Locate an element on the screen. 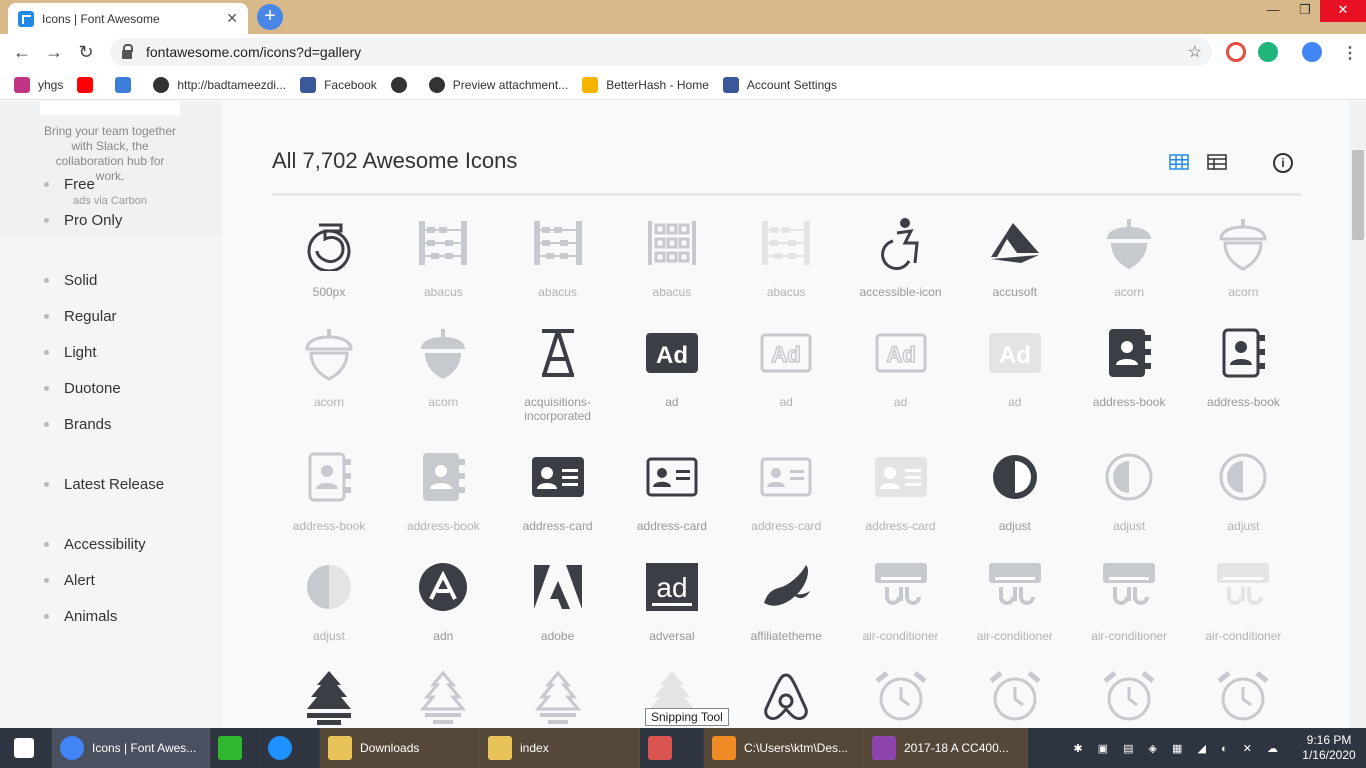  accessible-icon-icon is located at coordinates (899, 244).